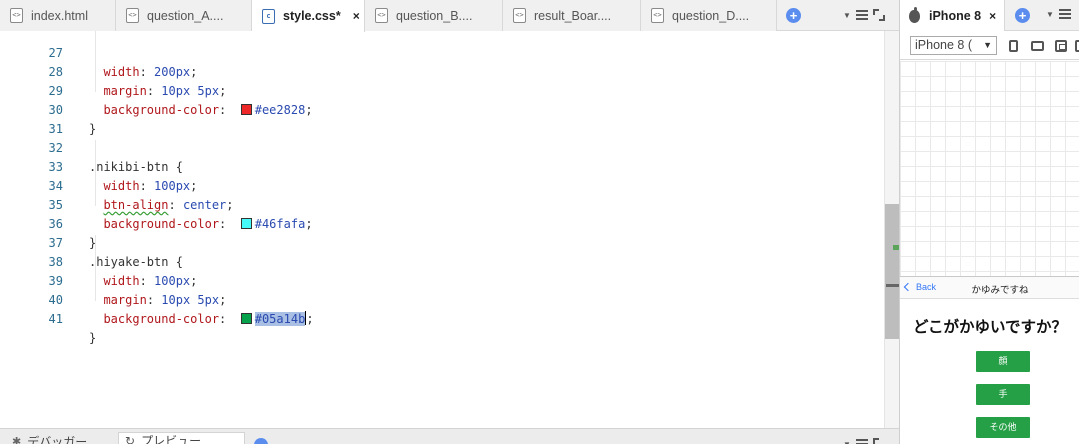 The height and width of the screenshot is (444, 1079). I want to click on tab-label: デバッガー, so click(57, 439).